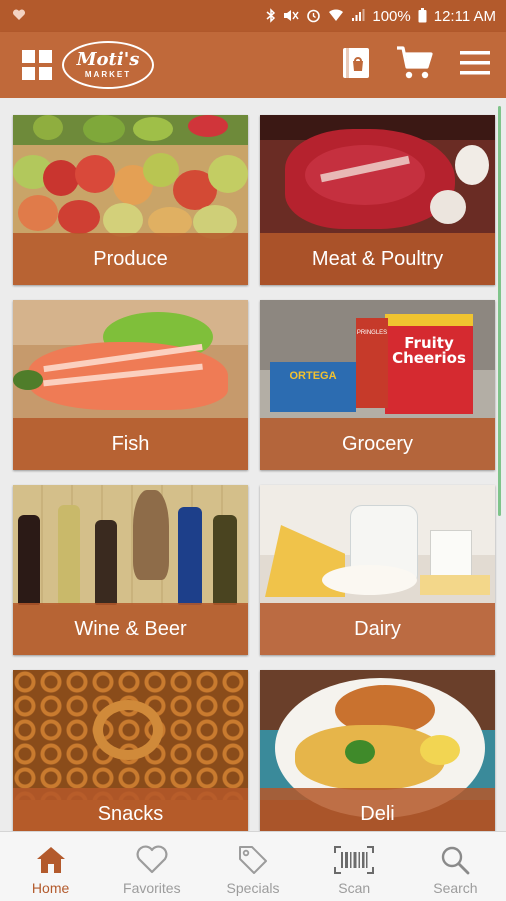 The width and height of the screenshot is (506, 901). Describe the element at coordinates (377, 200) in the screenshot. I see `category-tile-meat-poultry: Meat & Poultry` at that location.